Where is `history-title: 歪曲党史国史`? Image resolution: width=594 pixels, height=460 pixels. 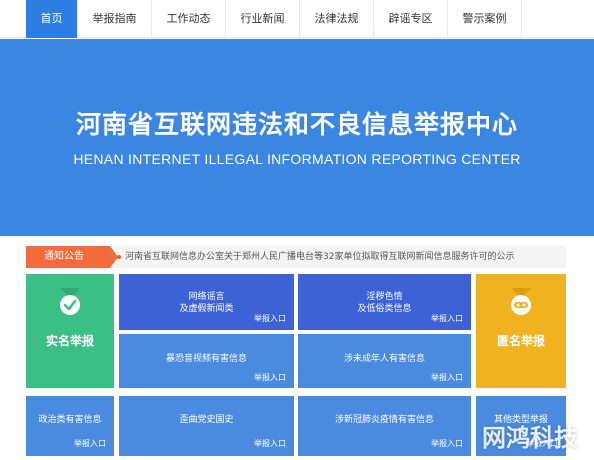
history-title: 歪曲党史国史 is located at coordinates (206, 420).